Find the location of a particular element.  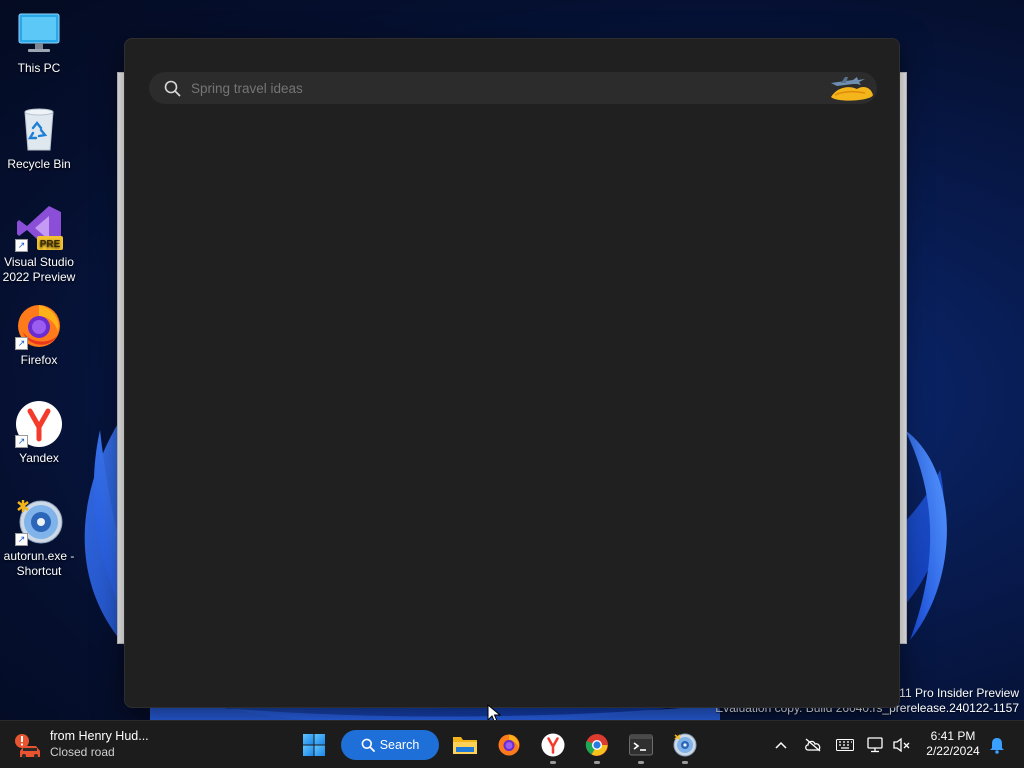

taskbar-app-file-explorer is located at coordinates (465, 745).